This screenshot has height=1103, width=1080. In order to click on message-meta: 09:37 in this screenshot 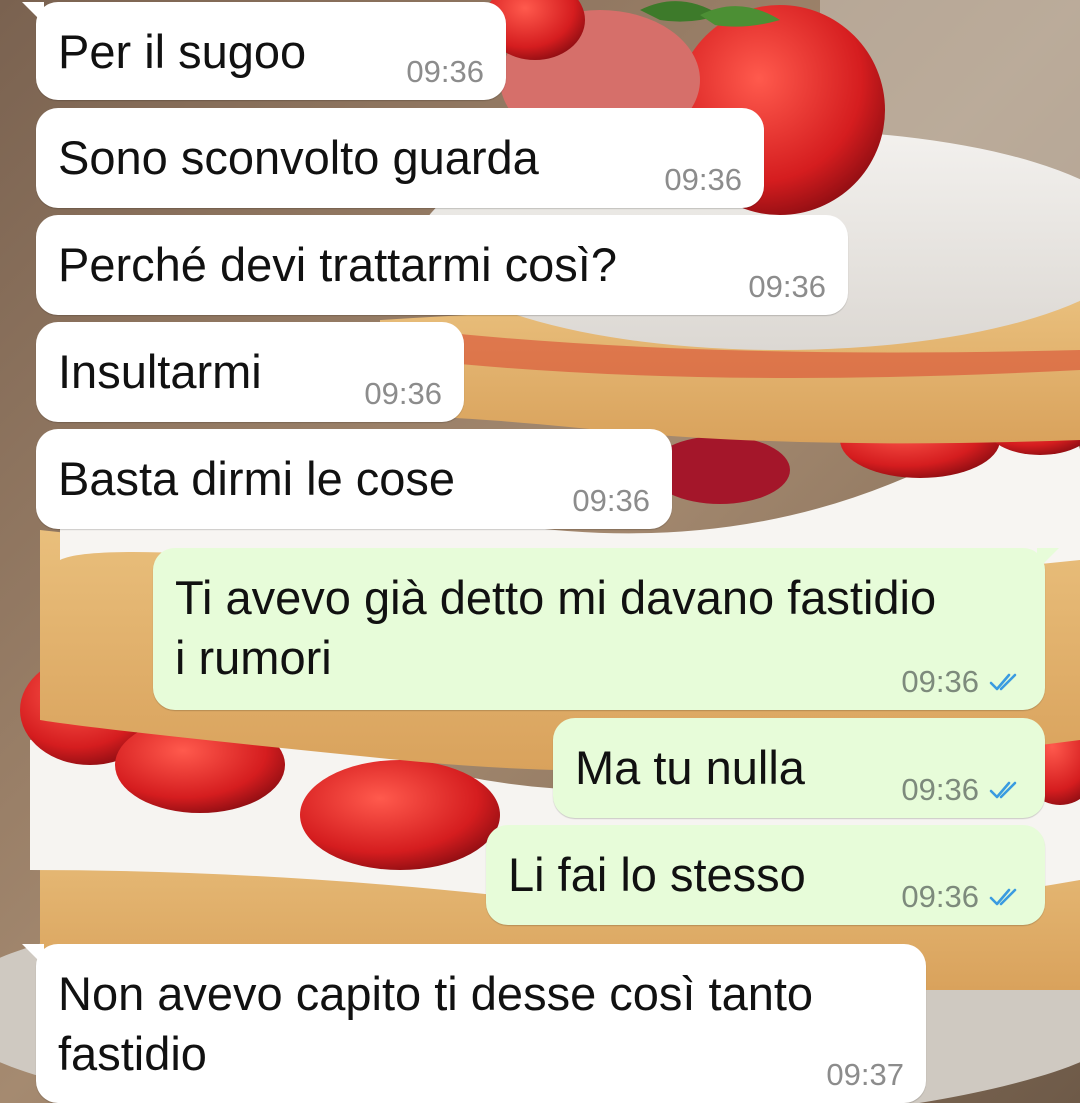, I will do `click(865, 1075)`.